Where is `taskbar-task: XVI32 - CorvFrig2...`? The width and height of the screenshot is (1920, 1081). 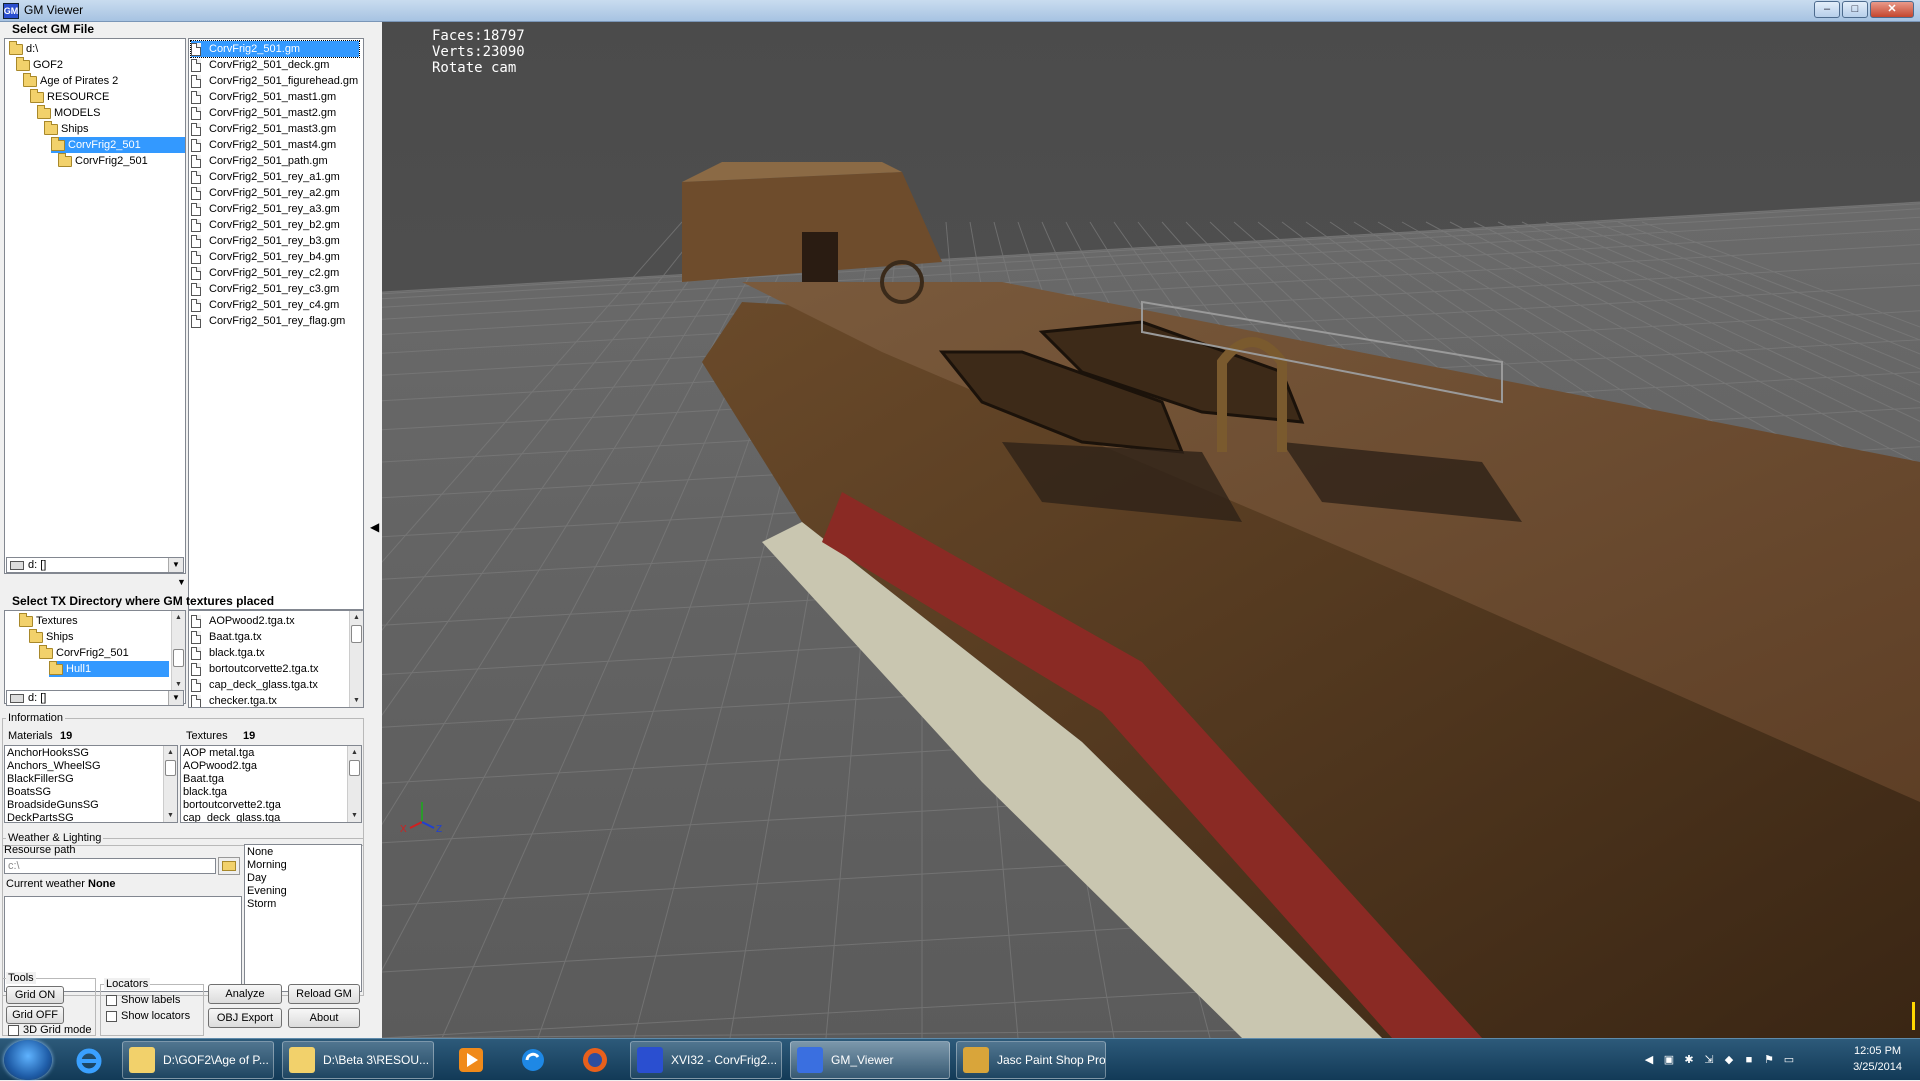 taskbar-task: XVI32 - CorvFrig2... is located at coordinates (706, 1060).